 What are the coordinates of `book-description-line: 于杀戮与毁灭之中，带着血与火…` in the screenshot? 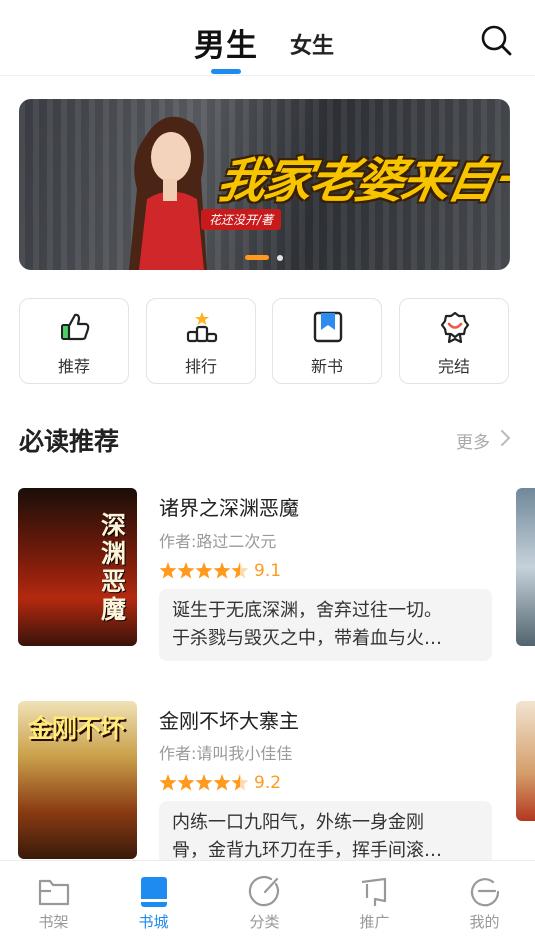 It's located at (307, 638).